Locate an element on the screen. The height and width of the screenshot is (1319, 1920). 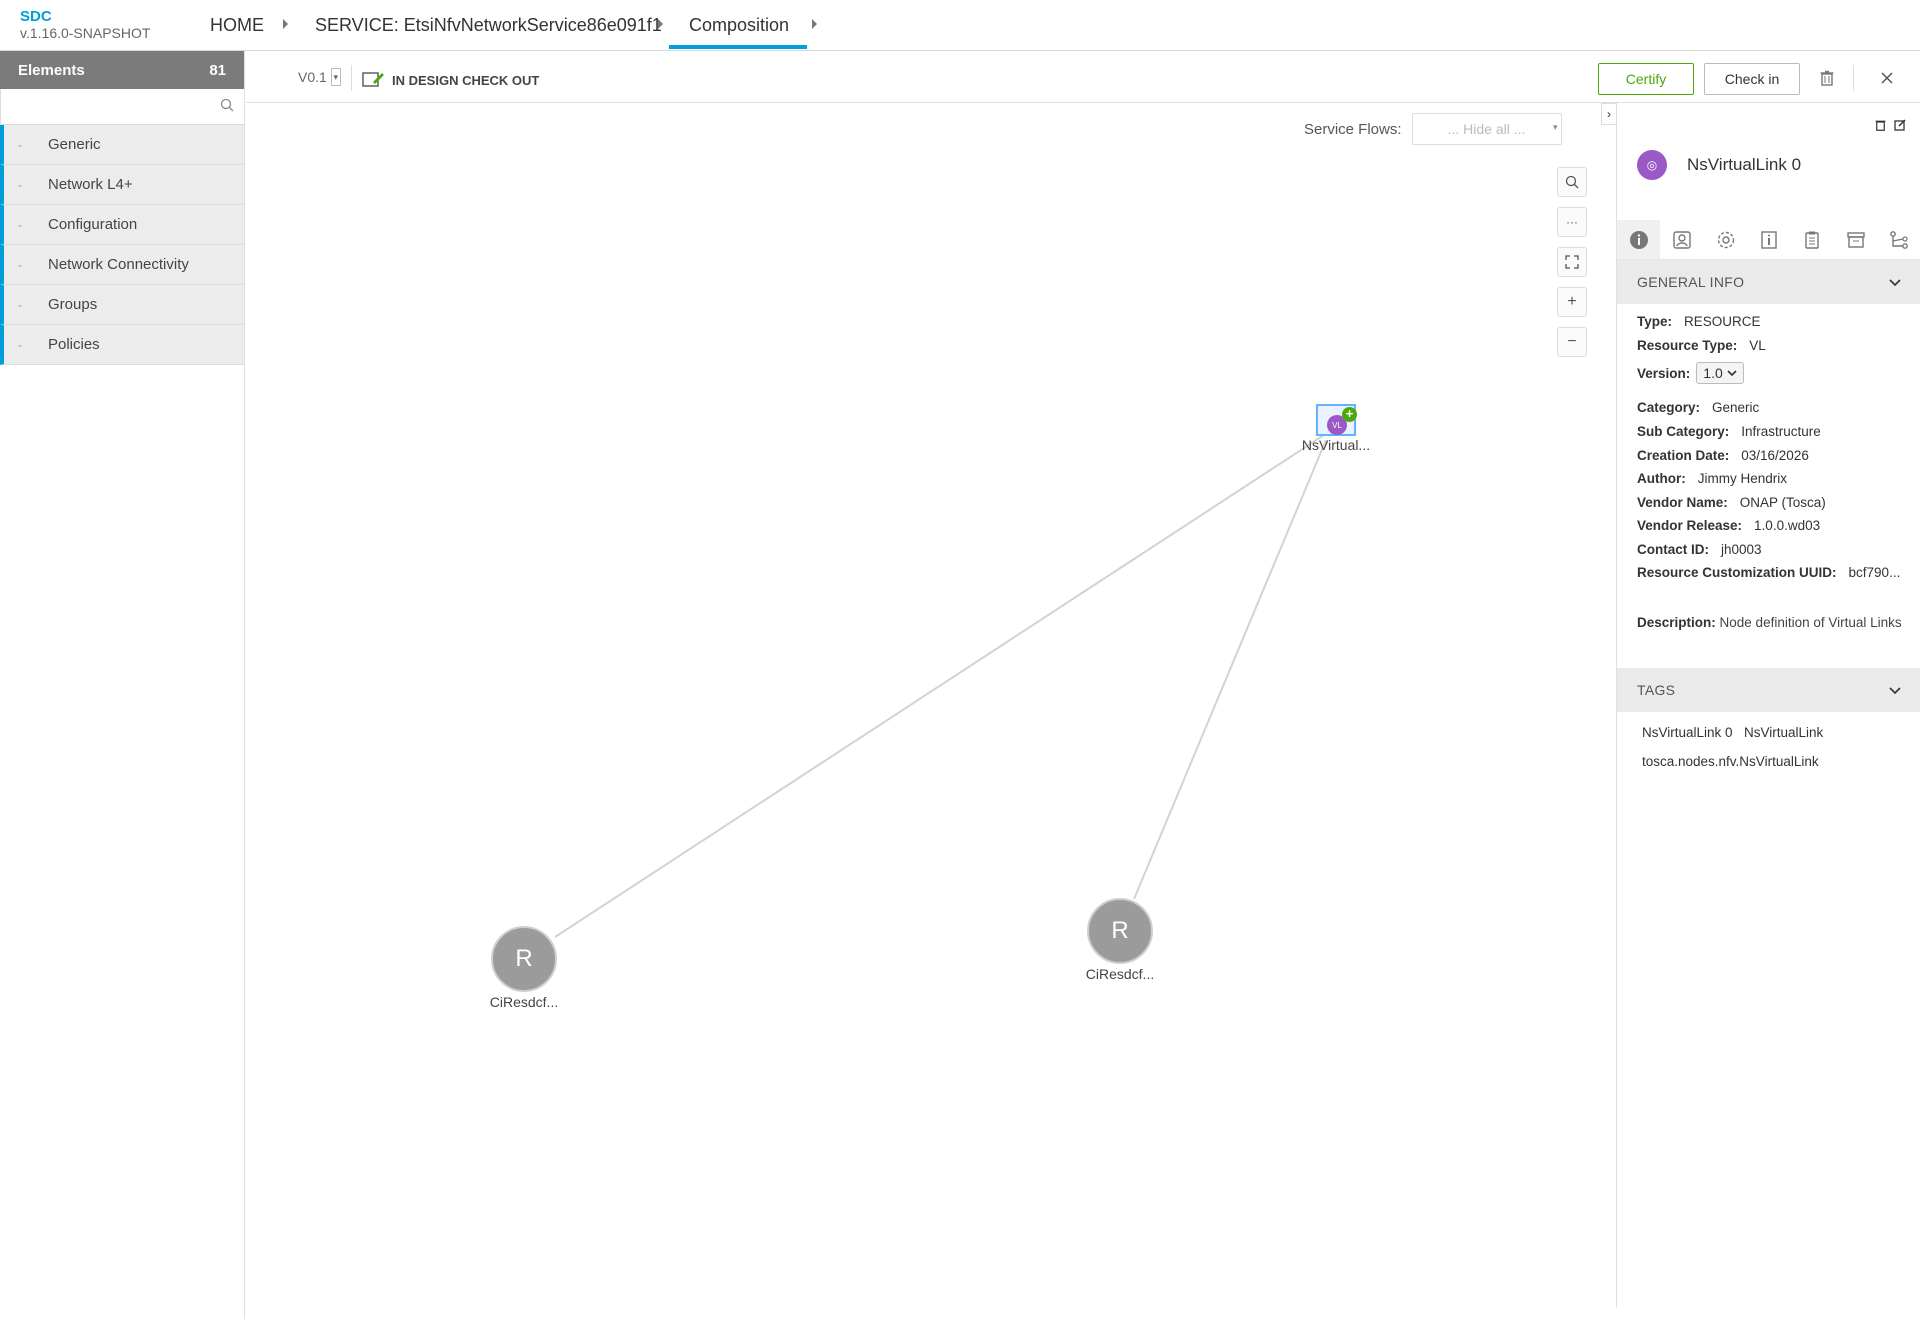
category-network-l4: - Network L4+ is located at coordinates (122, 185).